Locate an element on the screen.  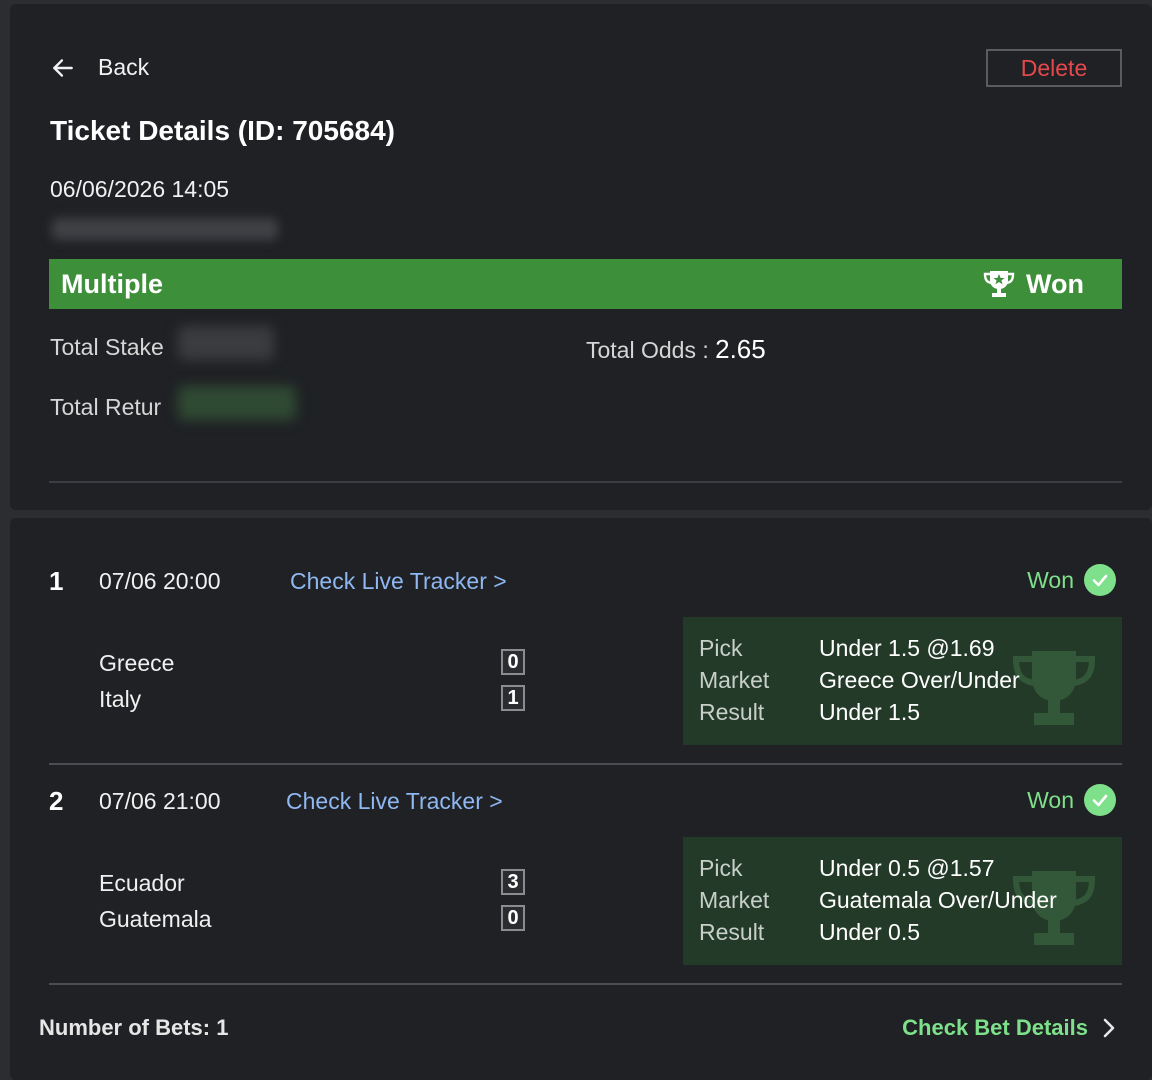
leg-number: 2 is located at coordinates (56, 801).